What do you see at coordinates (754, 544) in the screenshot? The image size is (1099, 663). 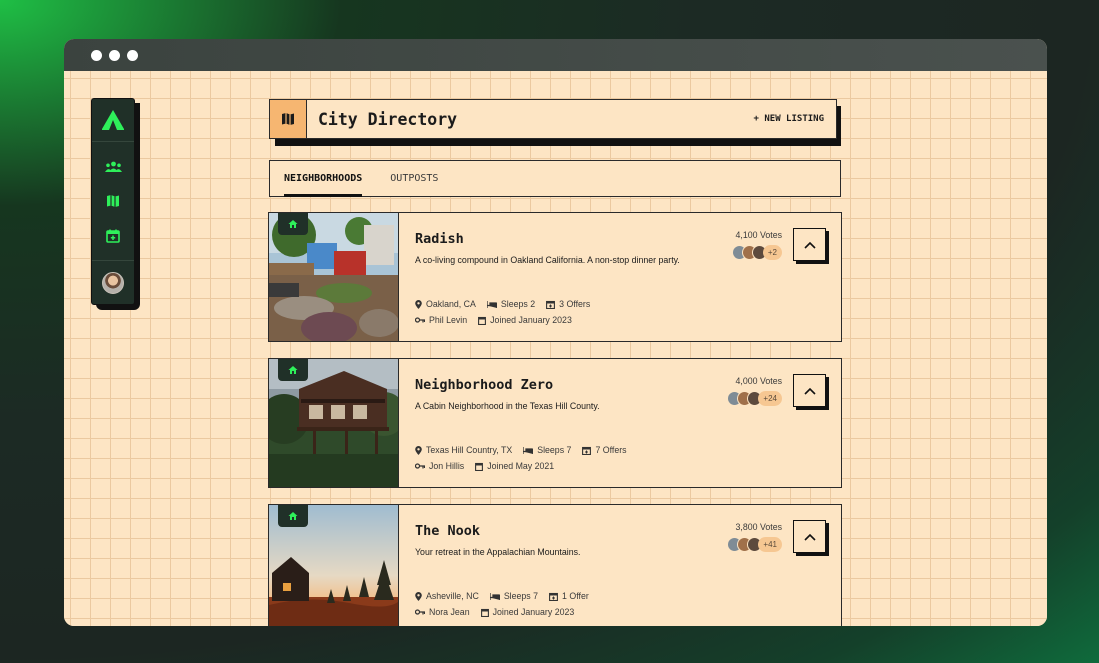 I see `voter-avatars: +41` at bounding box center [754, 544].